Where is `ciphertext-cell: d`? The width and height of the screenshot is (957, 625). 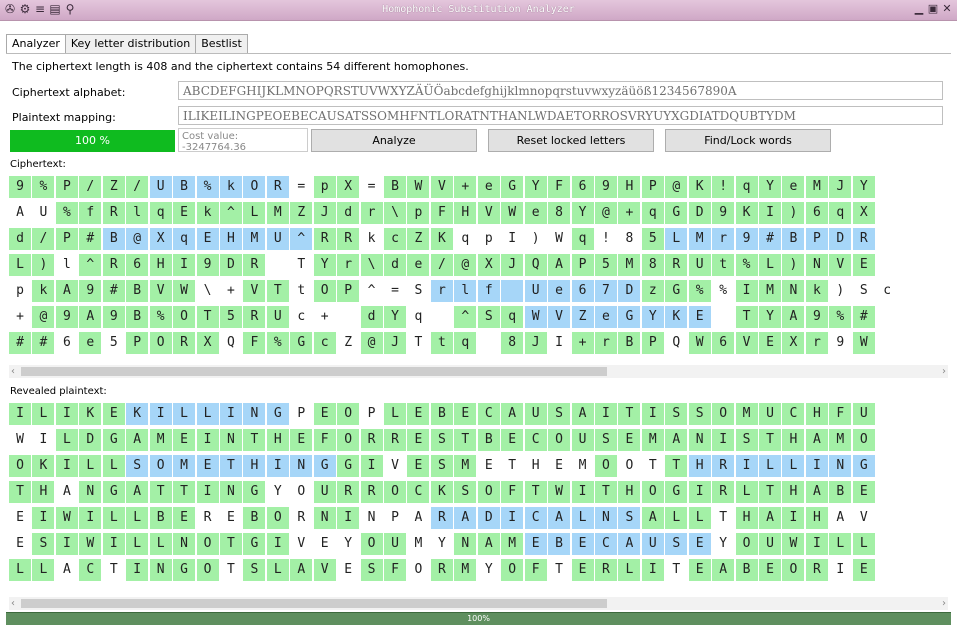
ciphertext-cell: d is located at coordinates (348, 213).